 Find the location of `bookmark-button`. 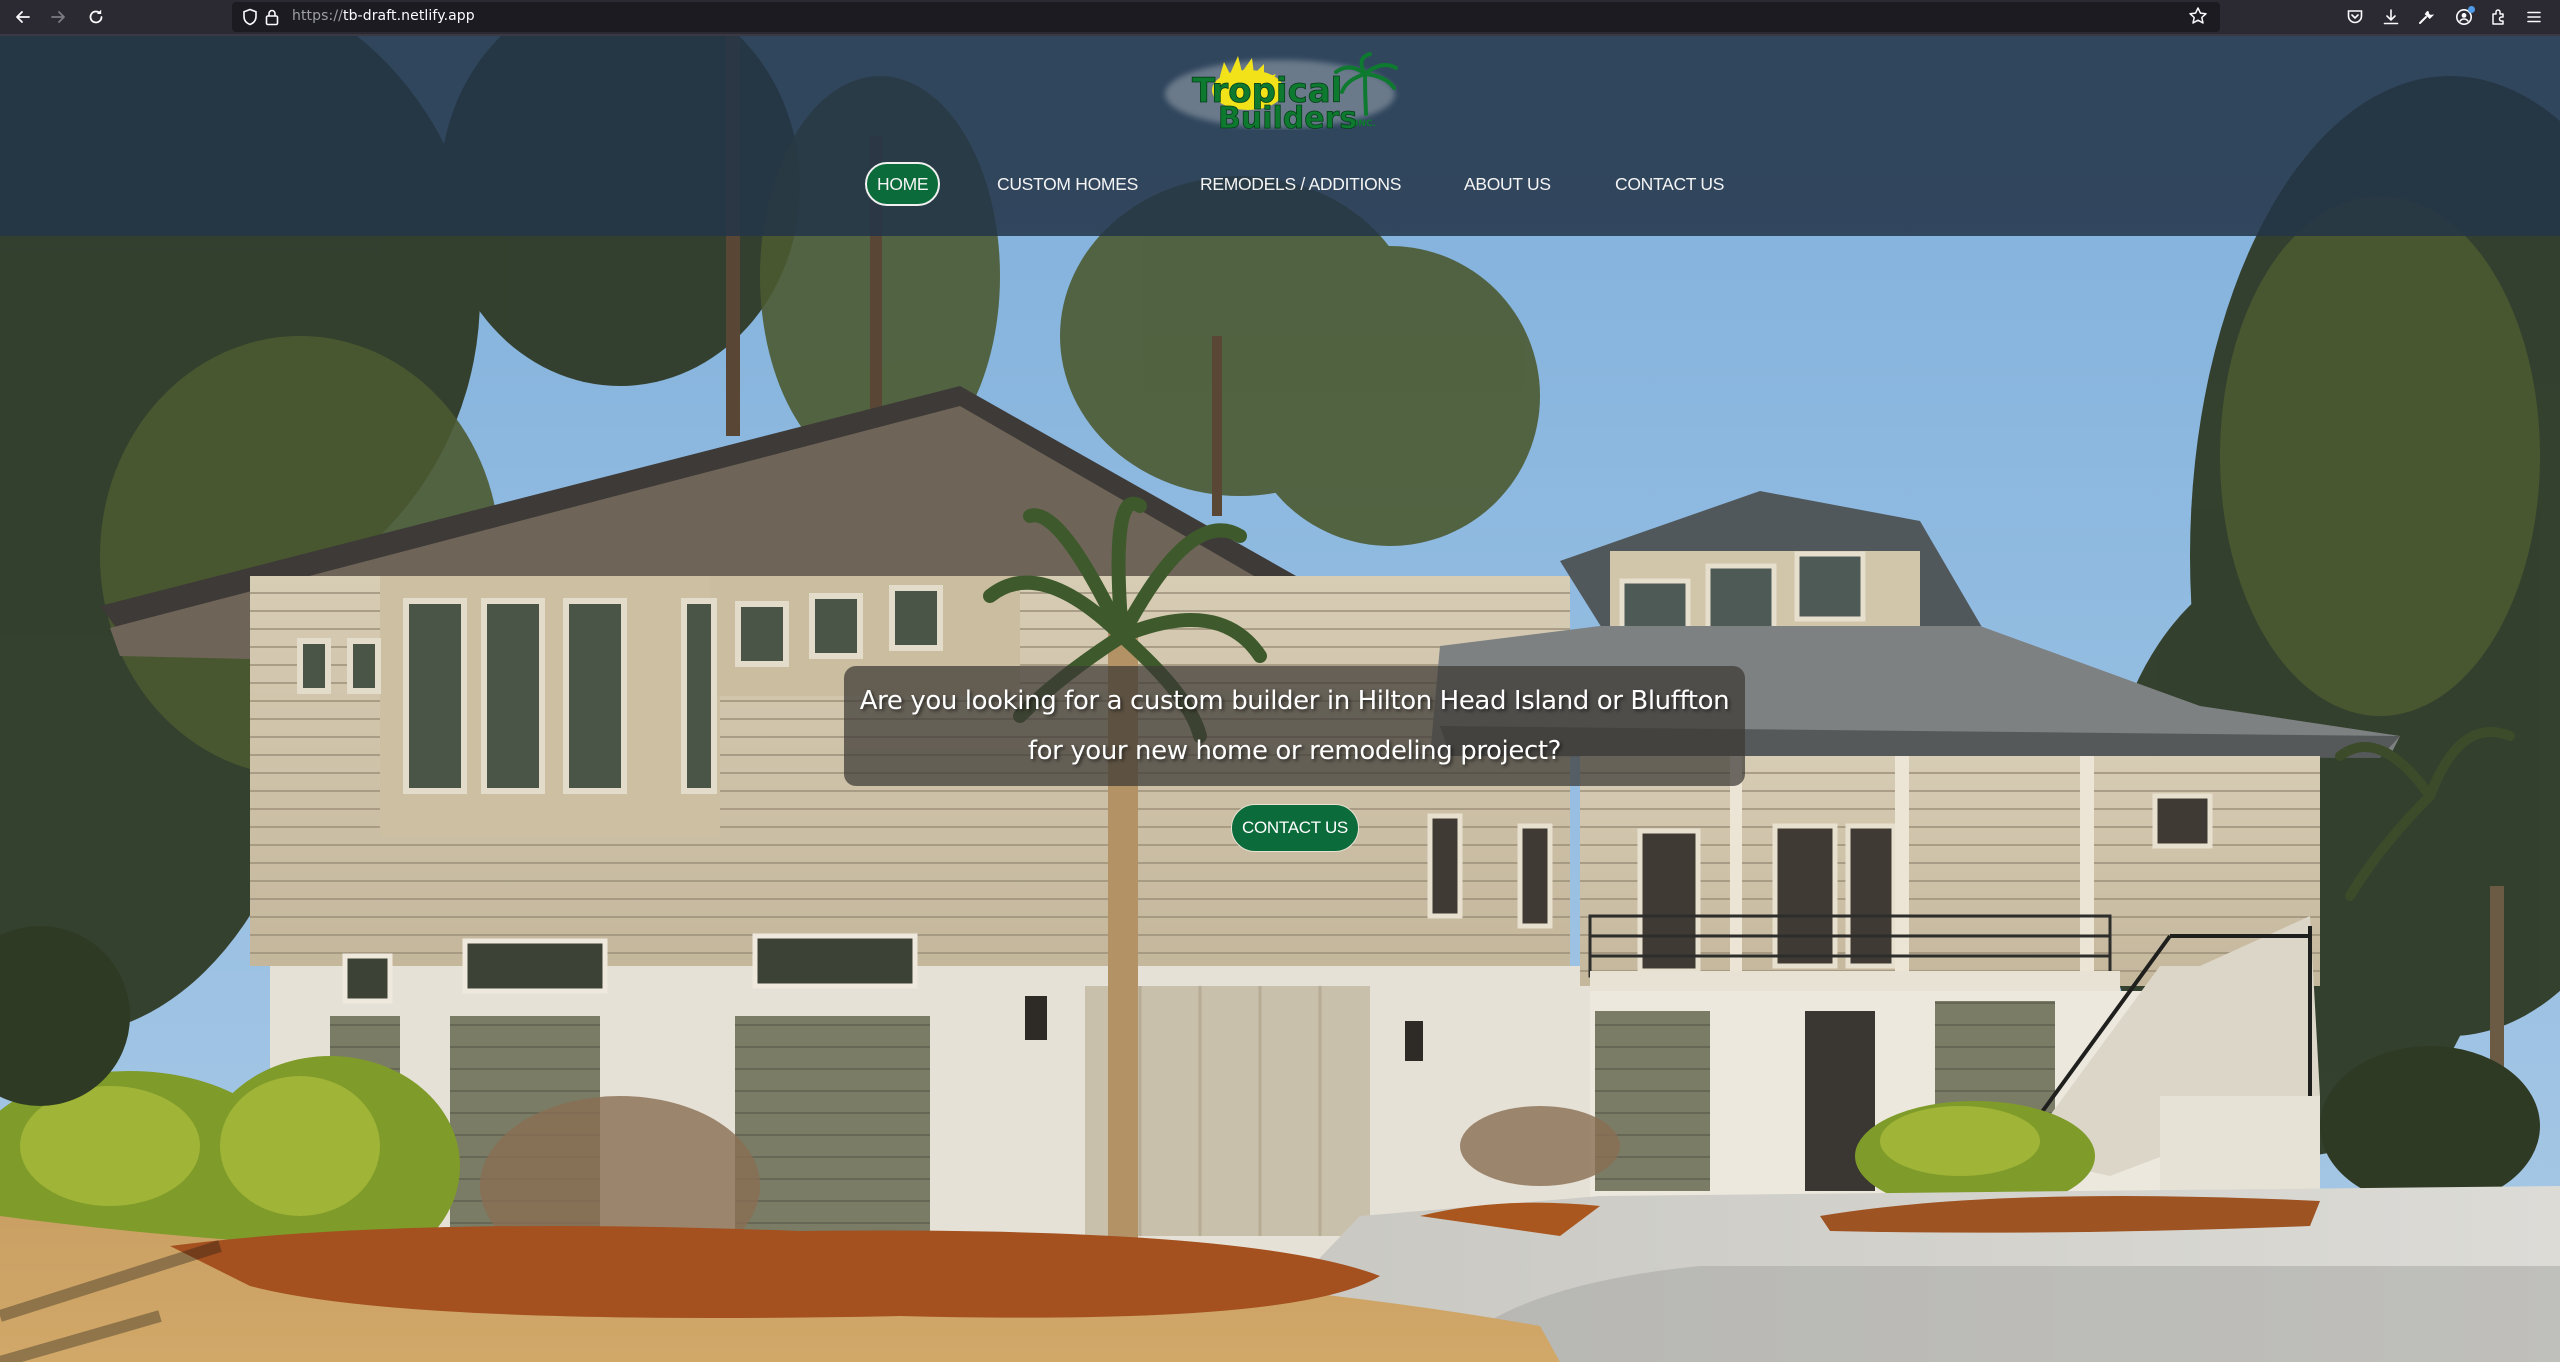

bookmark-button is located at coordinates (2198, 18).